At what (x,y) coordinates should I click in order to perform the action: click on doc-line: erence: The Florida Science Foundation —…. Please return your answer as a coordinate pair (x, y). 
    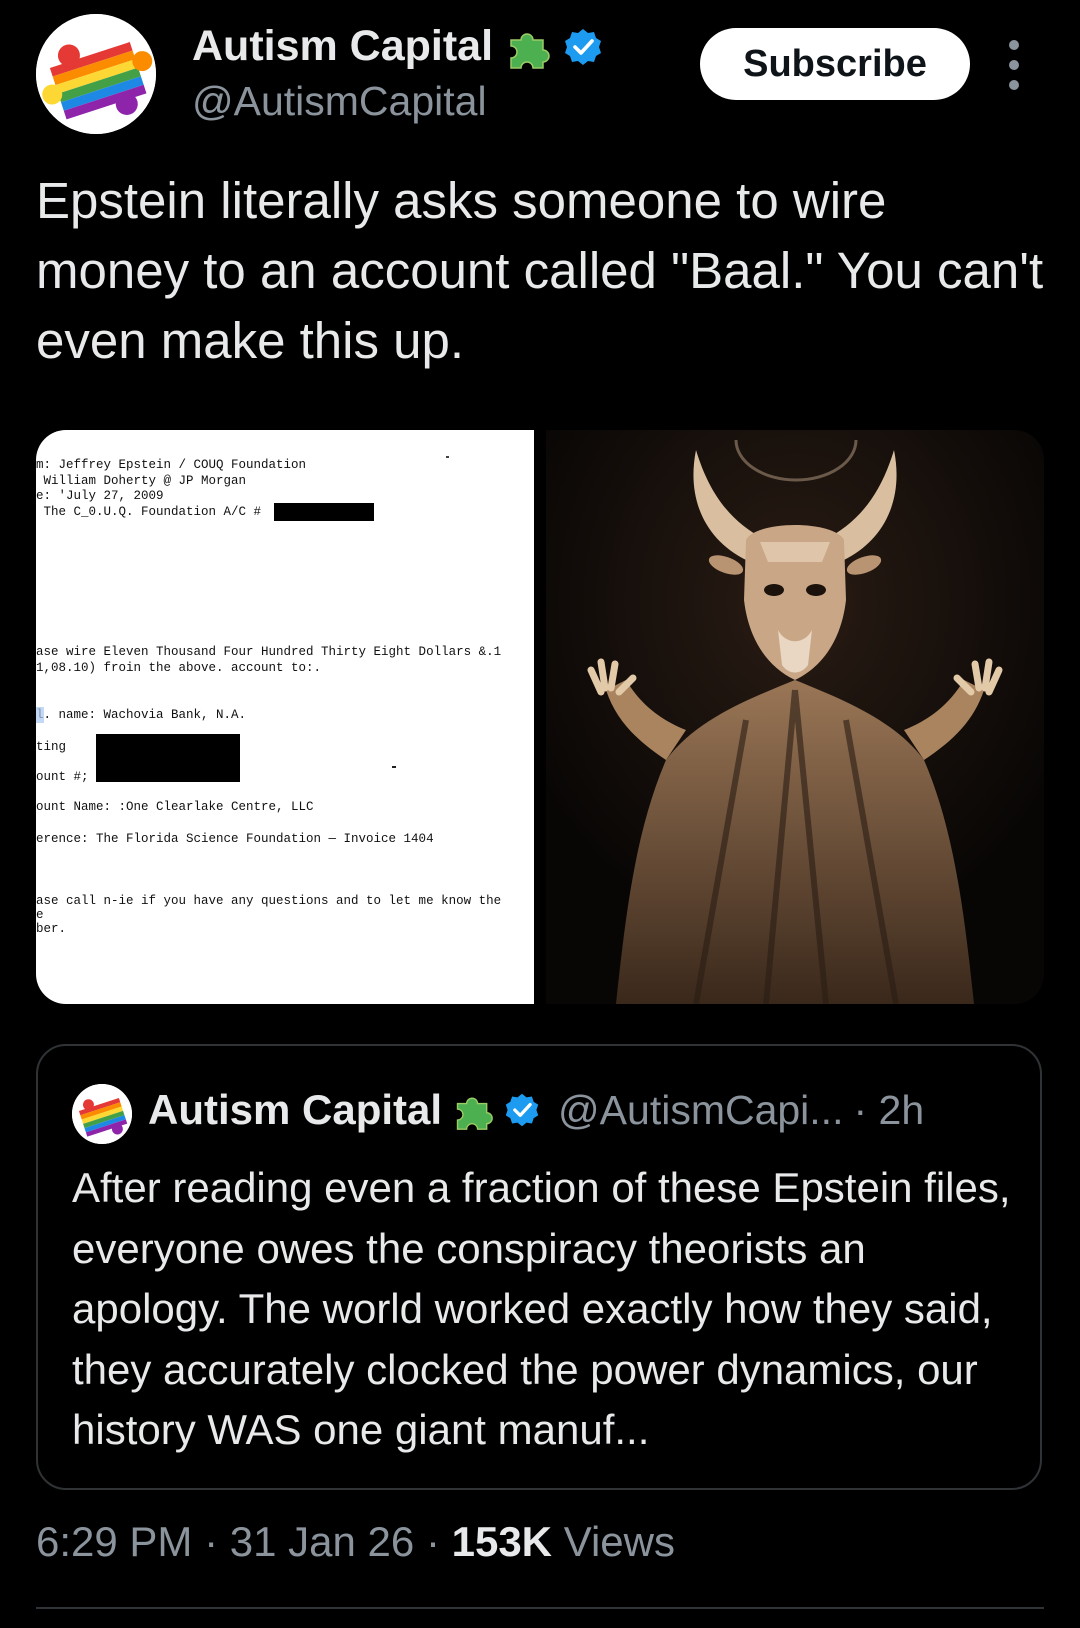
    Looking at the image, I should click on (235, 839).